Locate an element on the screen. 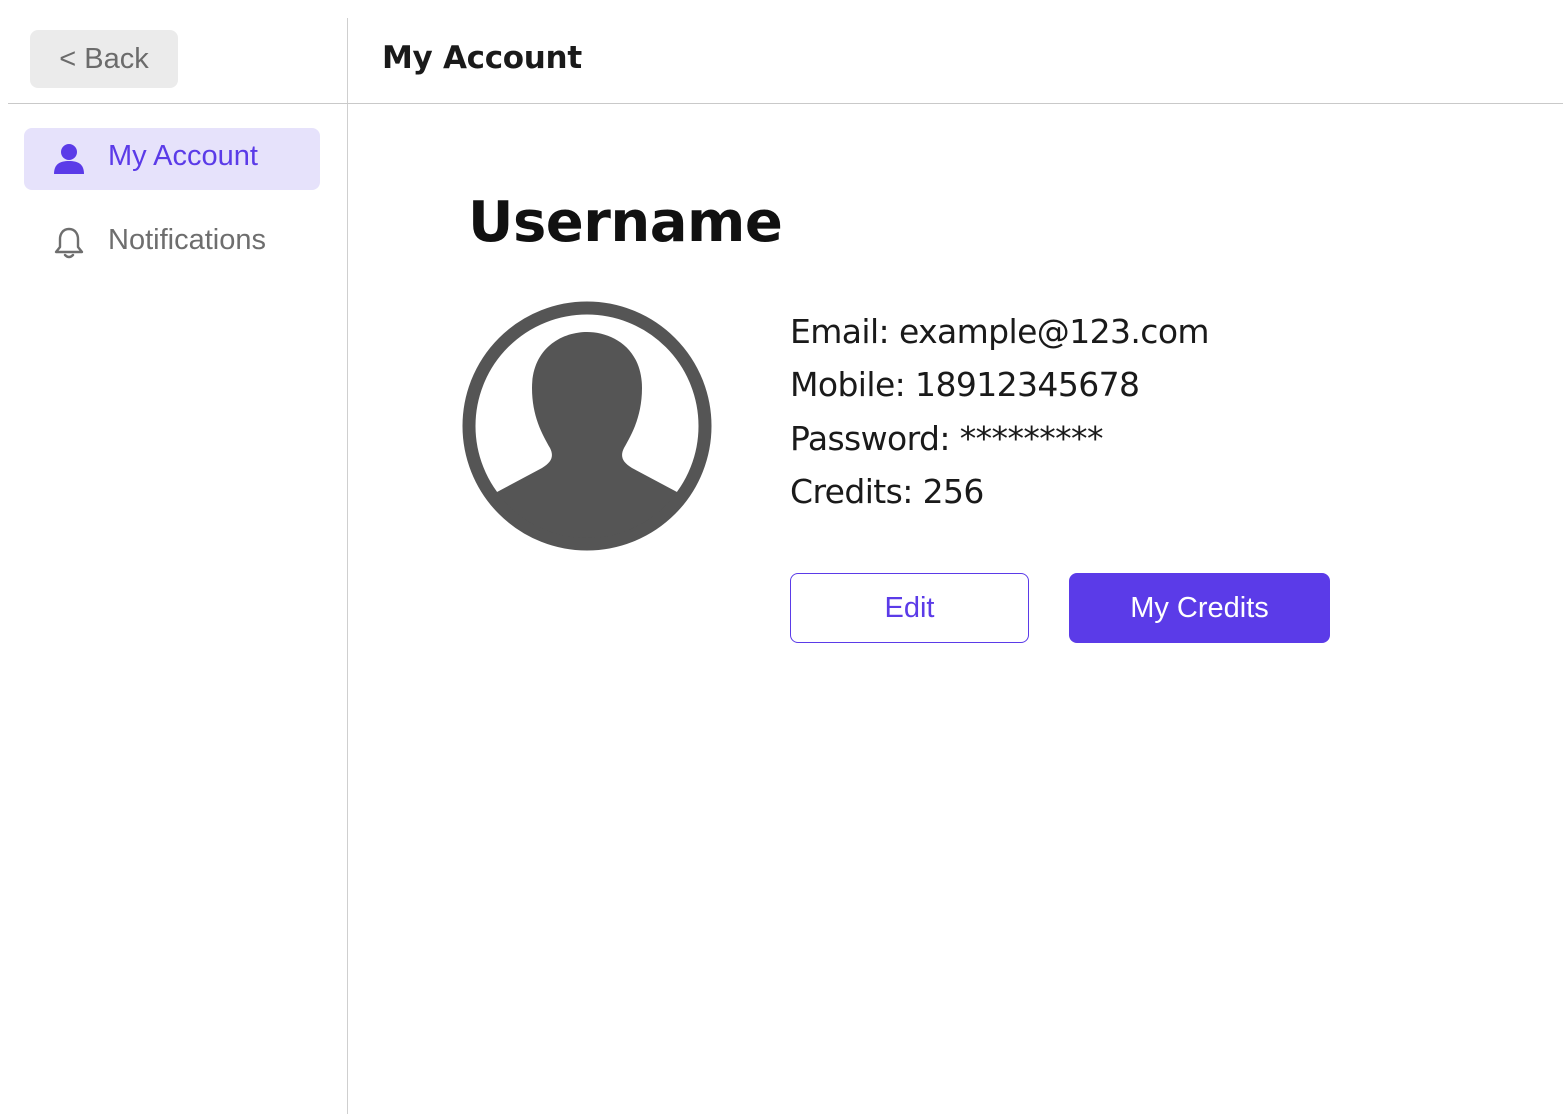 The width and height of the screenshot is (1563, 1114). sidebar-item-notifications: Notifications is located at coordinates (172, 243).